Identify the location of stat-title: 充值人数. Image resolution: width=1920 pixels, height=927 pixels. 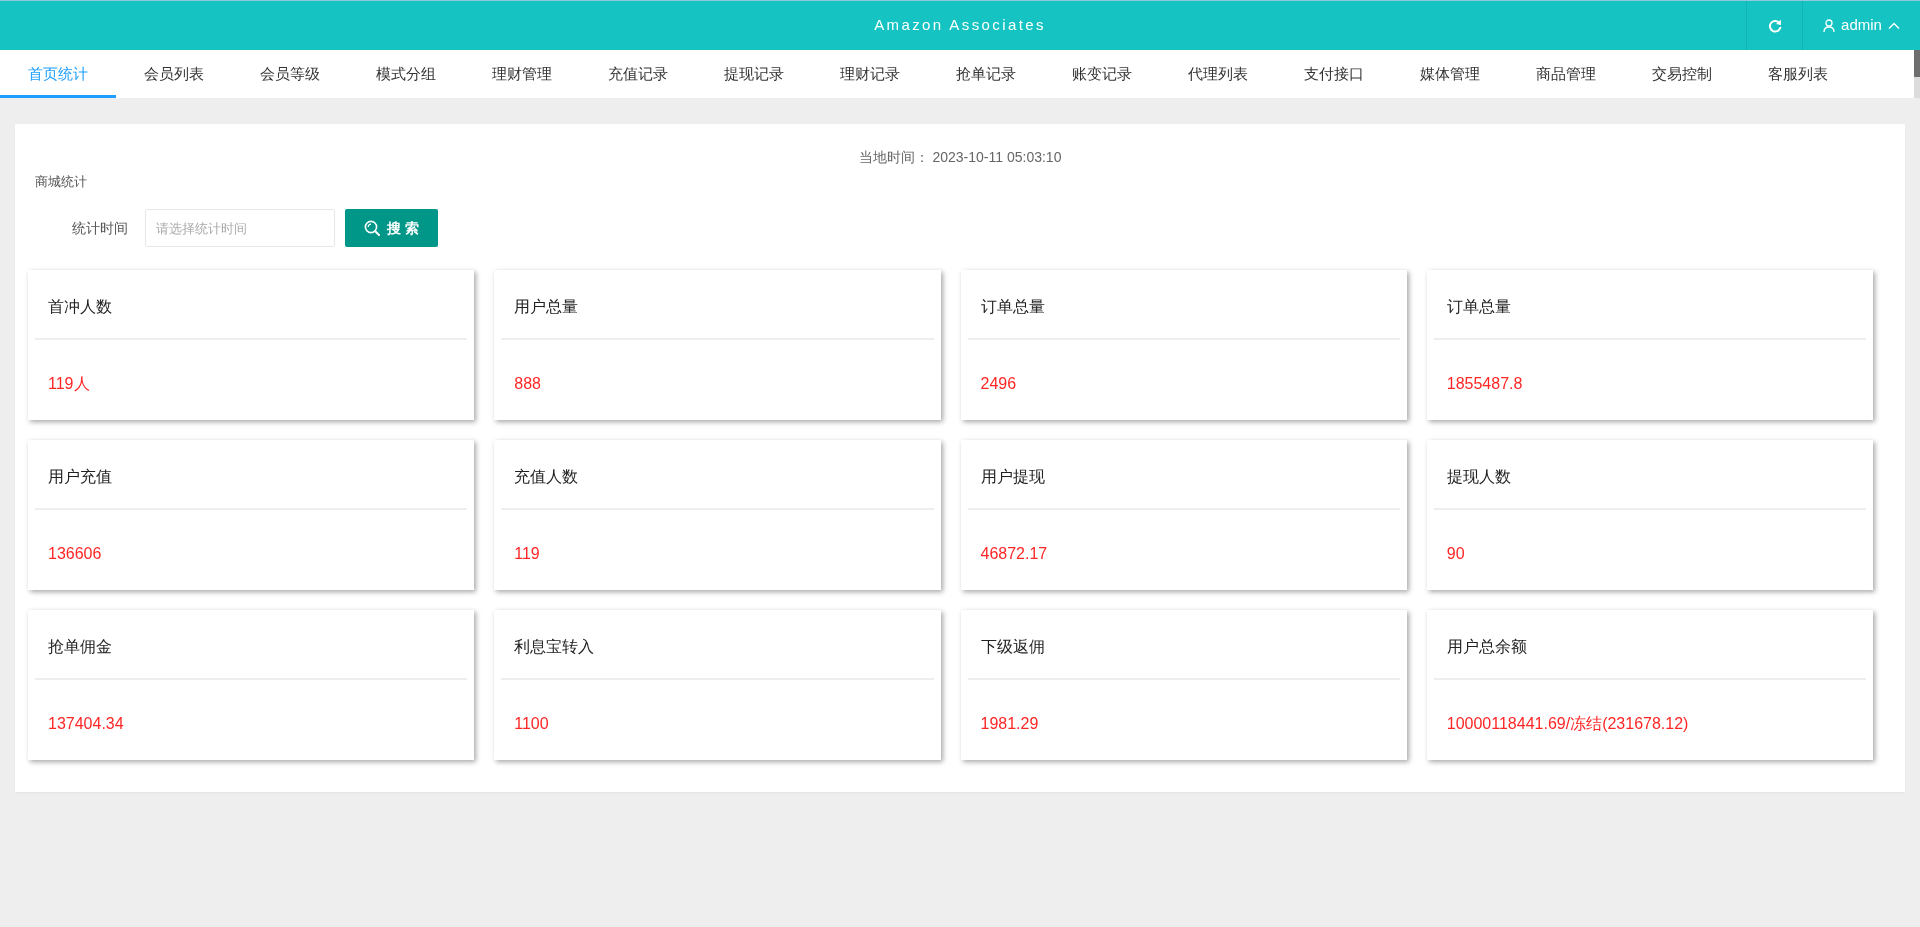
(546, 477).